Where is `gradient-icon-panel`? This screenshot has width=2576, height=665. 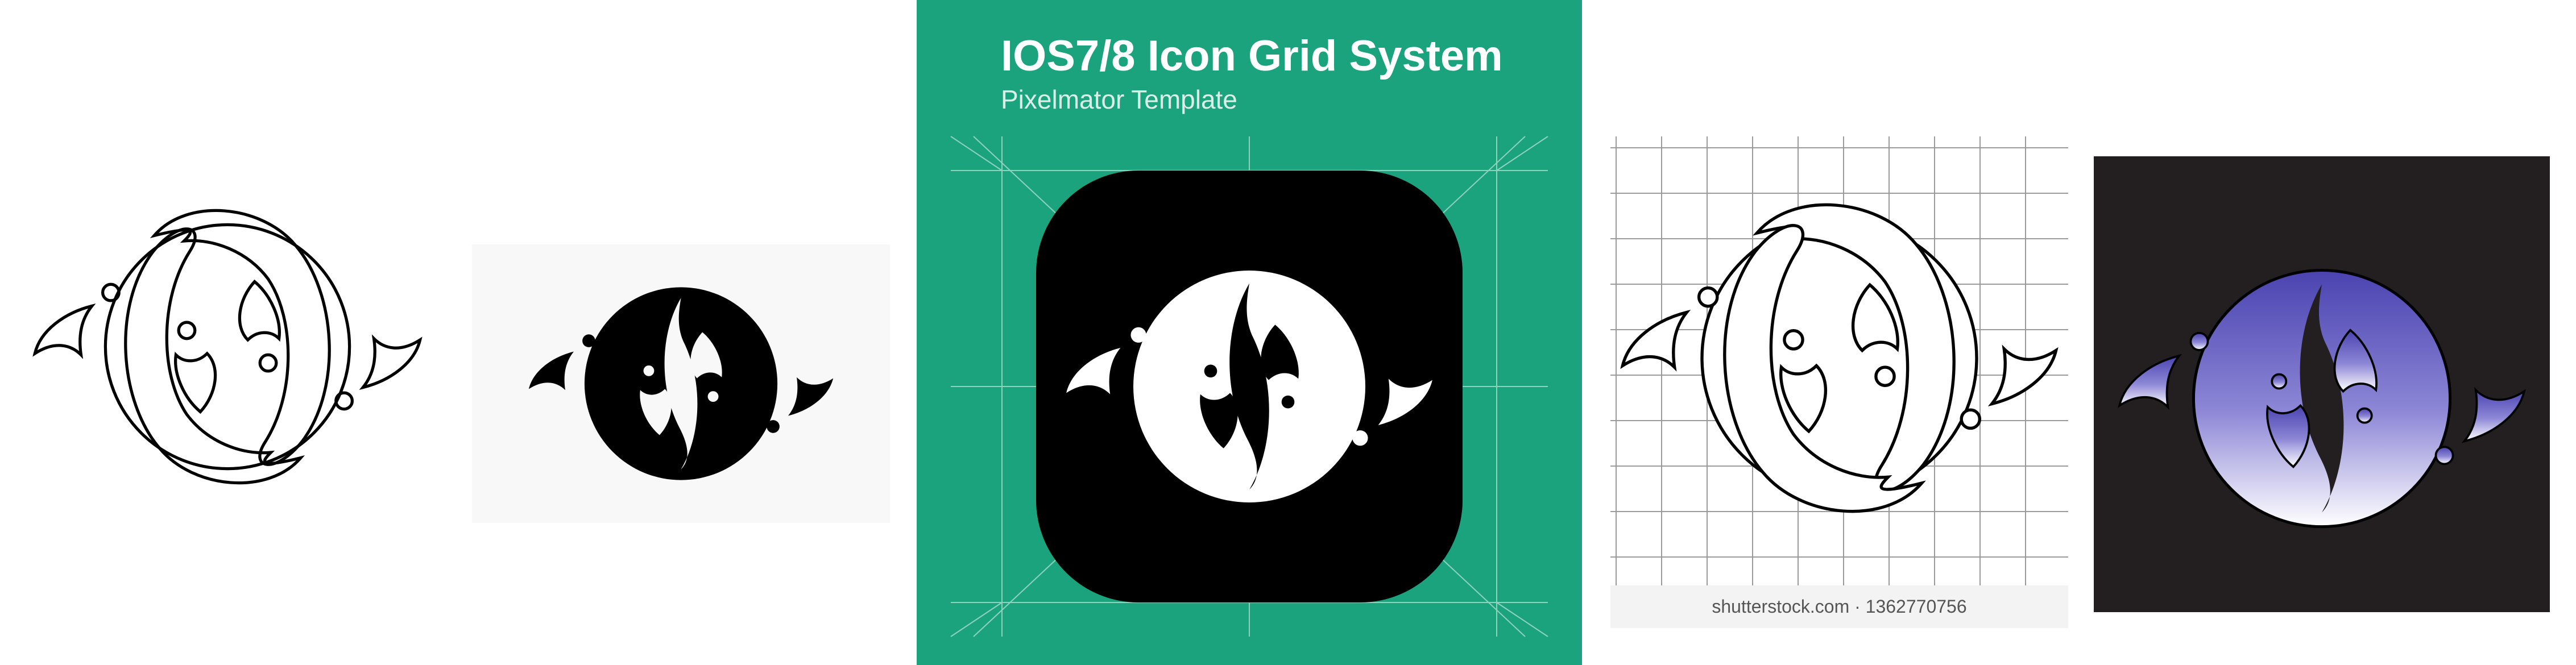 gradient-icon-panel is located at coordinates (2322, 384).